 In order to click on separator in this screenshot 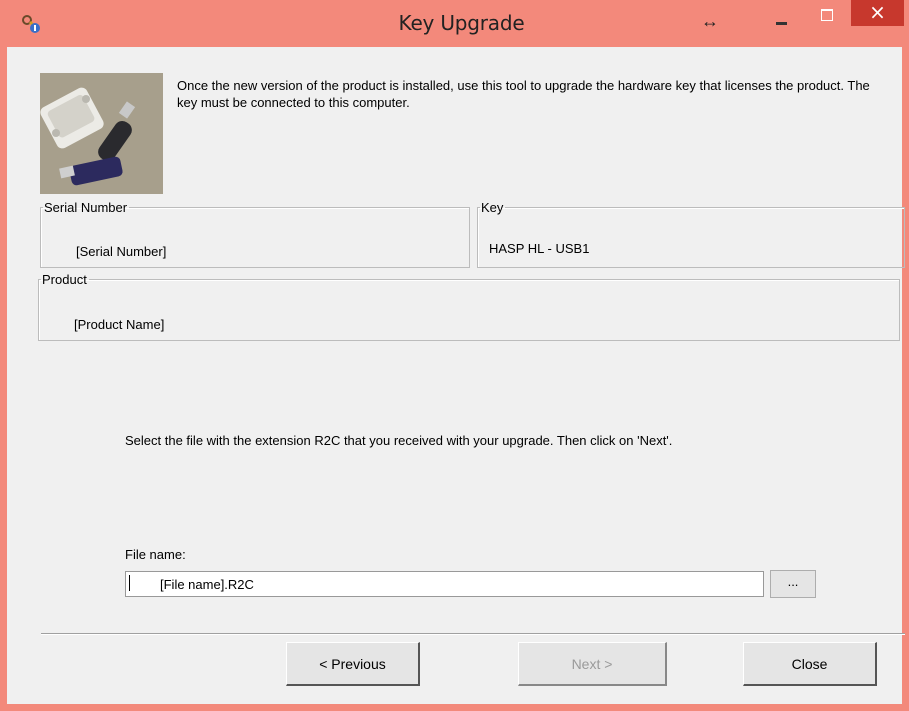, I will do `click(473, 634)`.